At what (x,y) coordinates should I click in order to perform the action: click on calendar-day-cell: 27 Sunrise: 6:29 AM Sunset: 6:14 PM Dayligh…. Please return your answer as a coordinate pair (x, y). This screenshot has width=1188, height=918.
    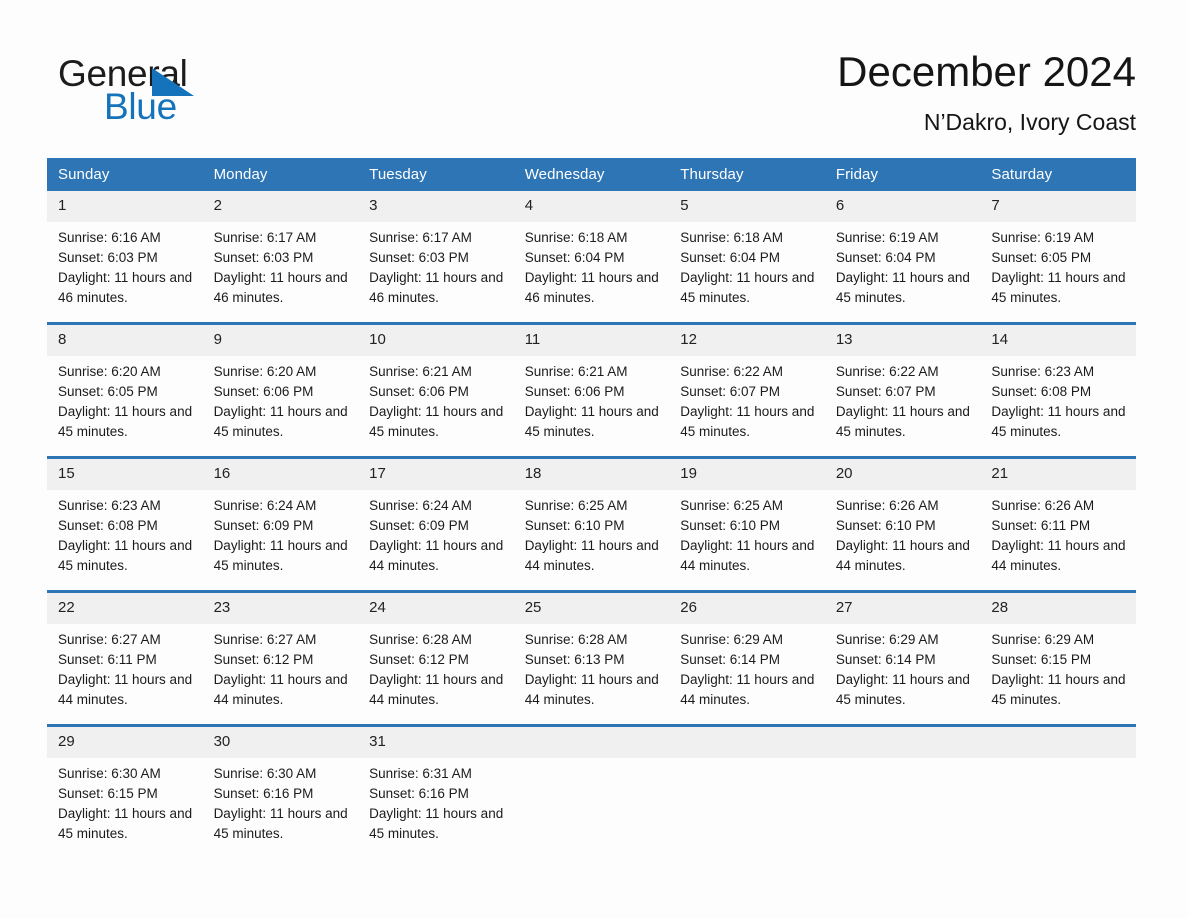
    Looking at the image, I should click on (902, 658).